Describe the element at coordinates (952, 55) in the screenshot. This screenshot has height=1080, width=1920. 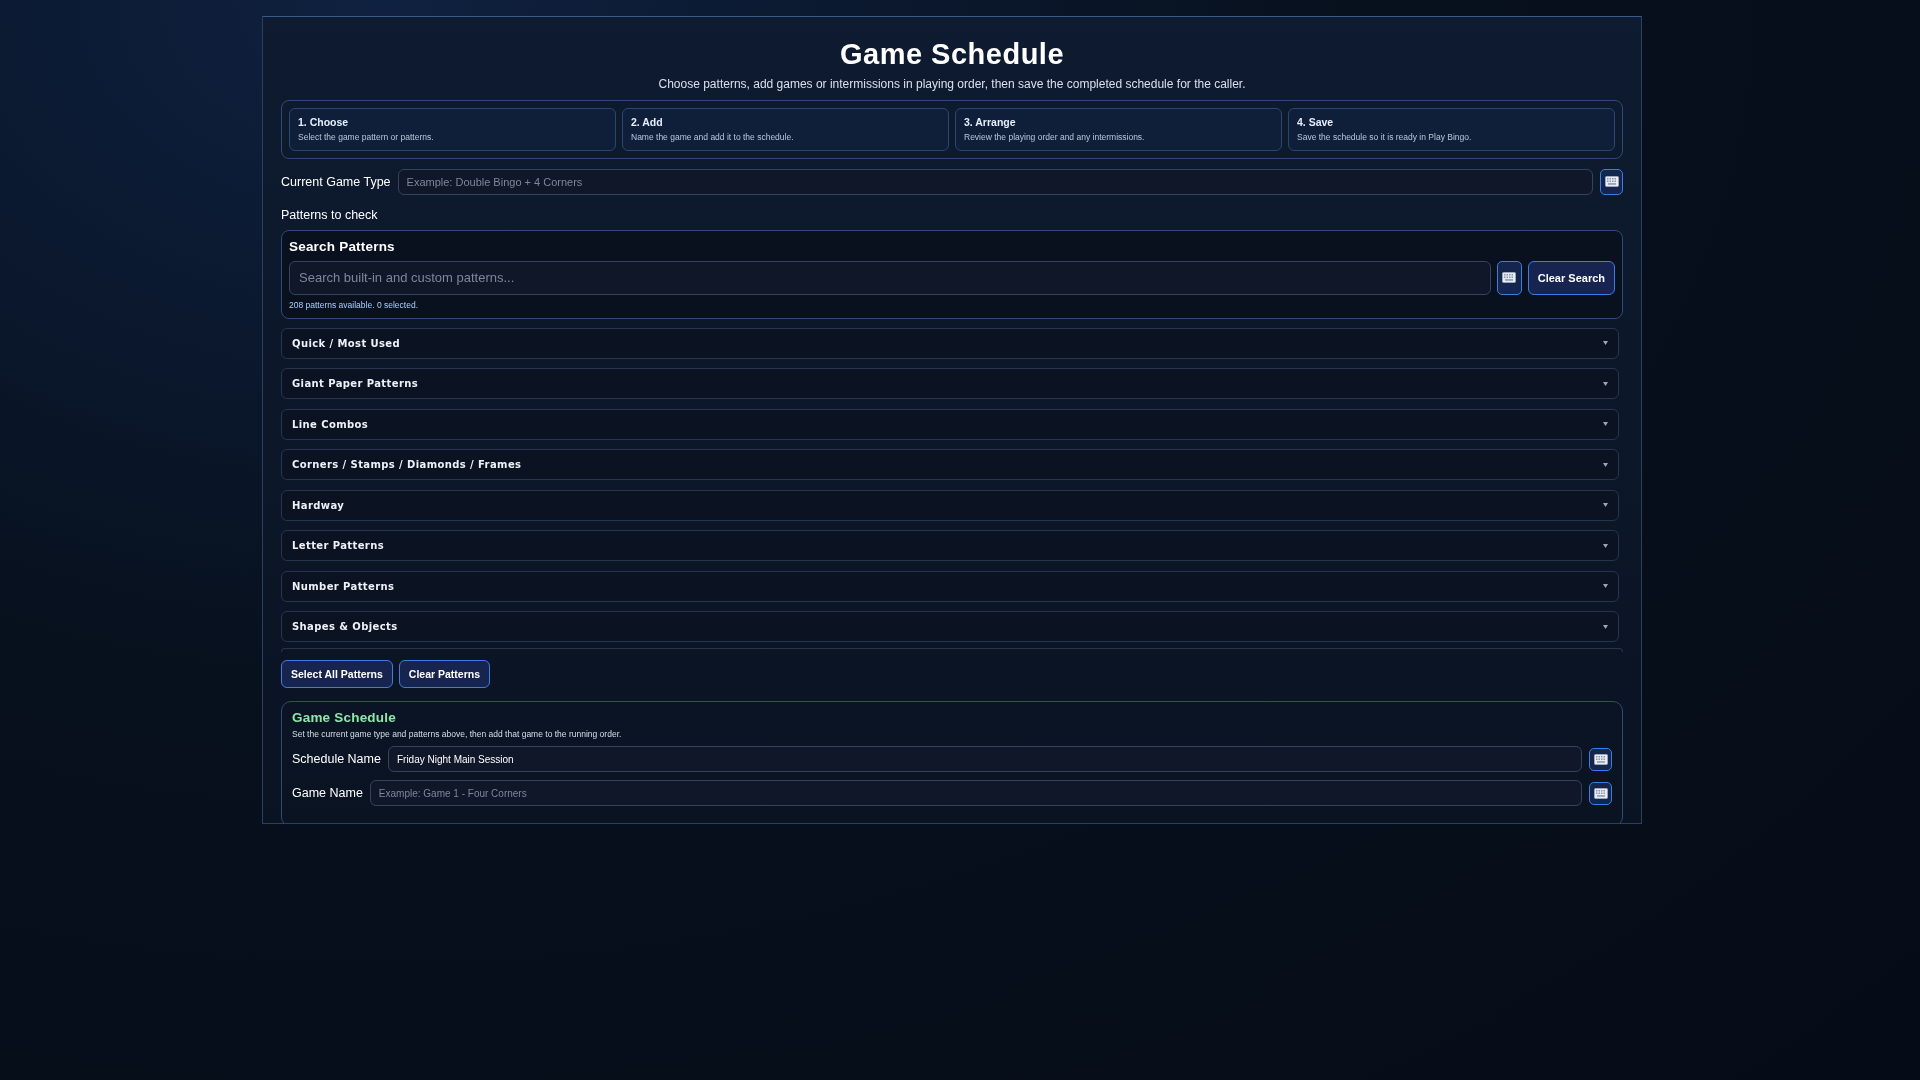
I see `page-title: Game Schedule` at that location.